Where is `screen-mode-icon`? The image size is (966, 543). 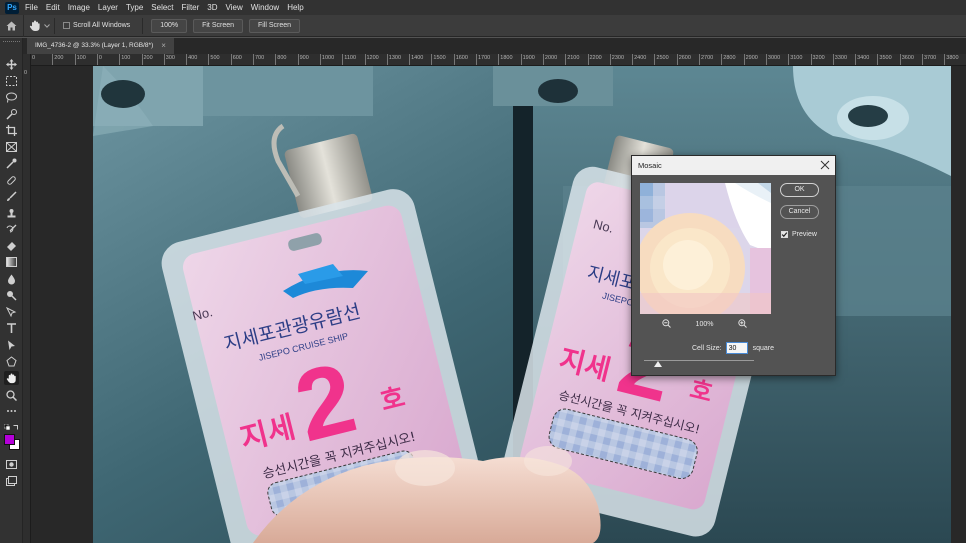
screen-mode-icon is located at coordinates (11, 481).